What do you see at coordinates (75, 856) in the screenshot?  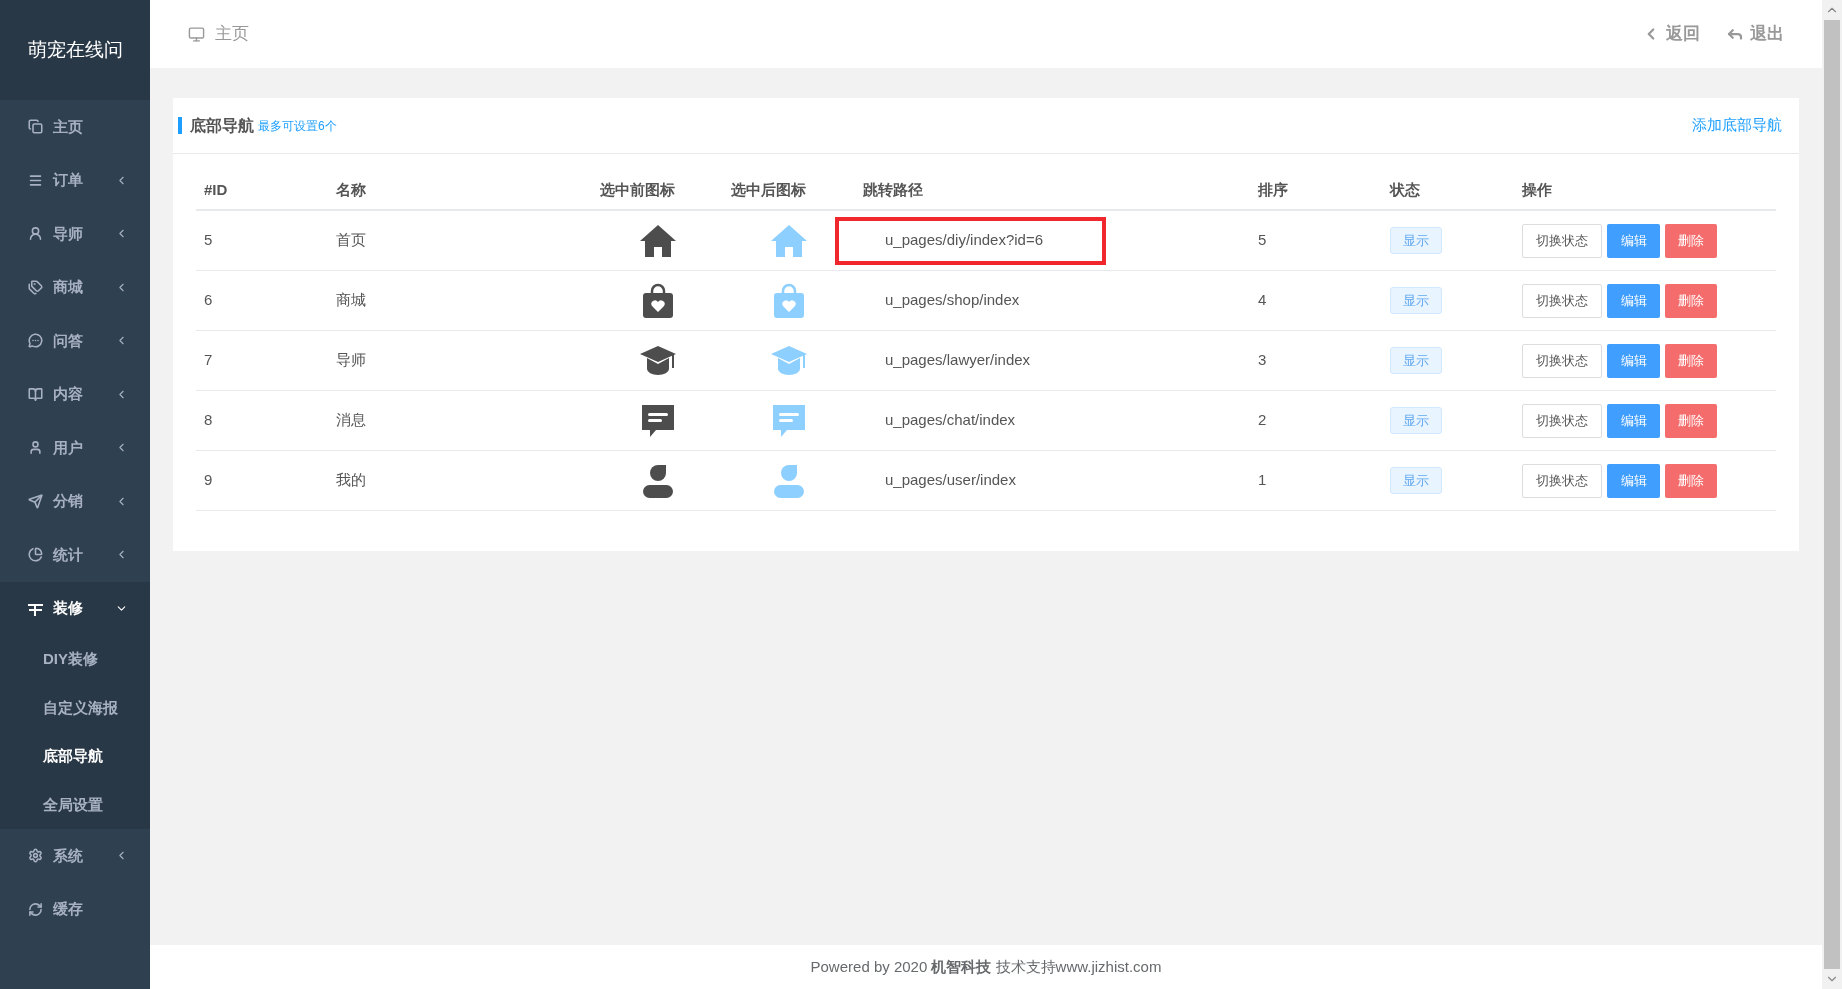 I see `sidebar-item: 系统` at bounding box center [75, 856].